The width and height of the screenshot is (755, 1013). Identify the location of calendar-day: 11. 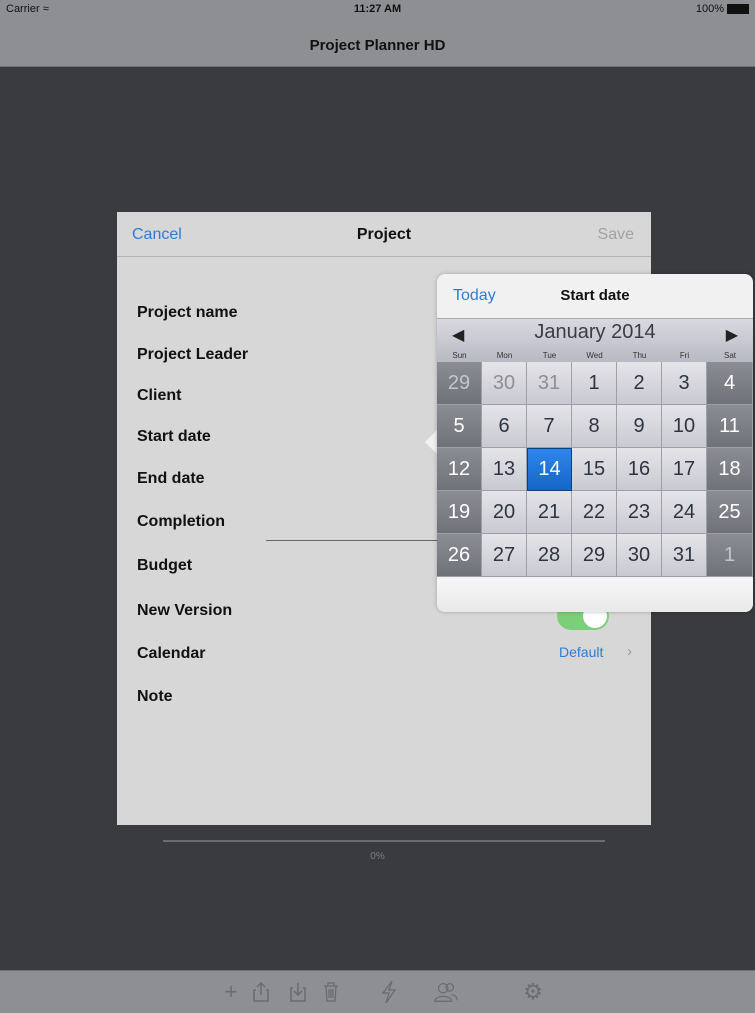
(730, 426).